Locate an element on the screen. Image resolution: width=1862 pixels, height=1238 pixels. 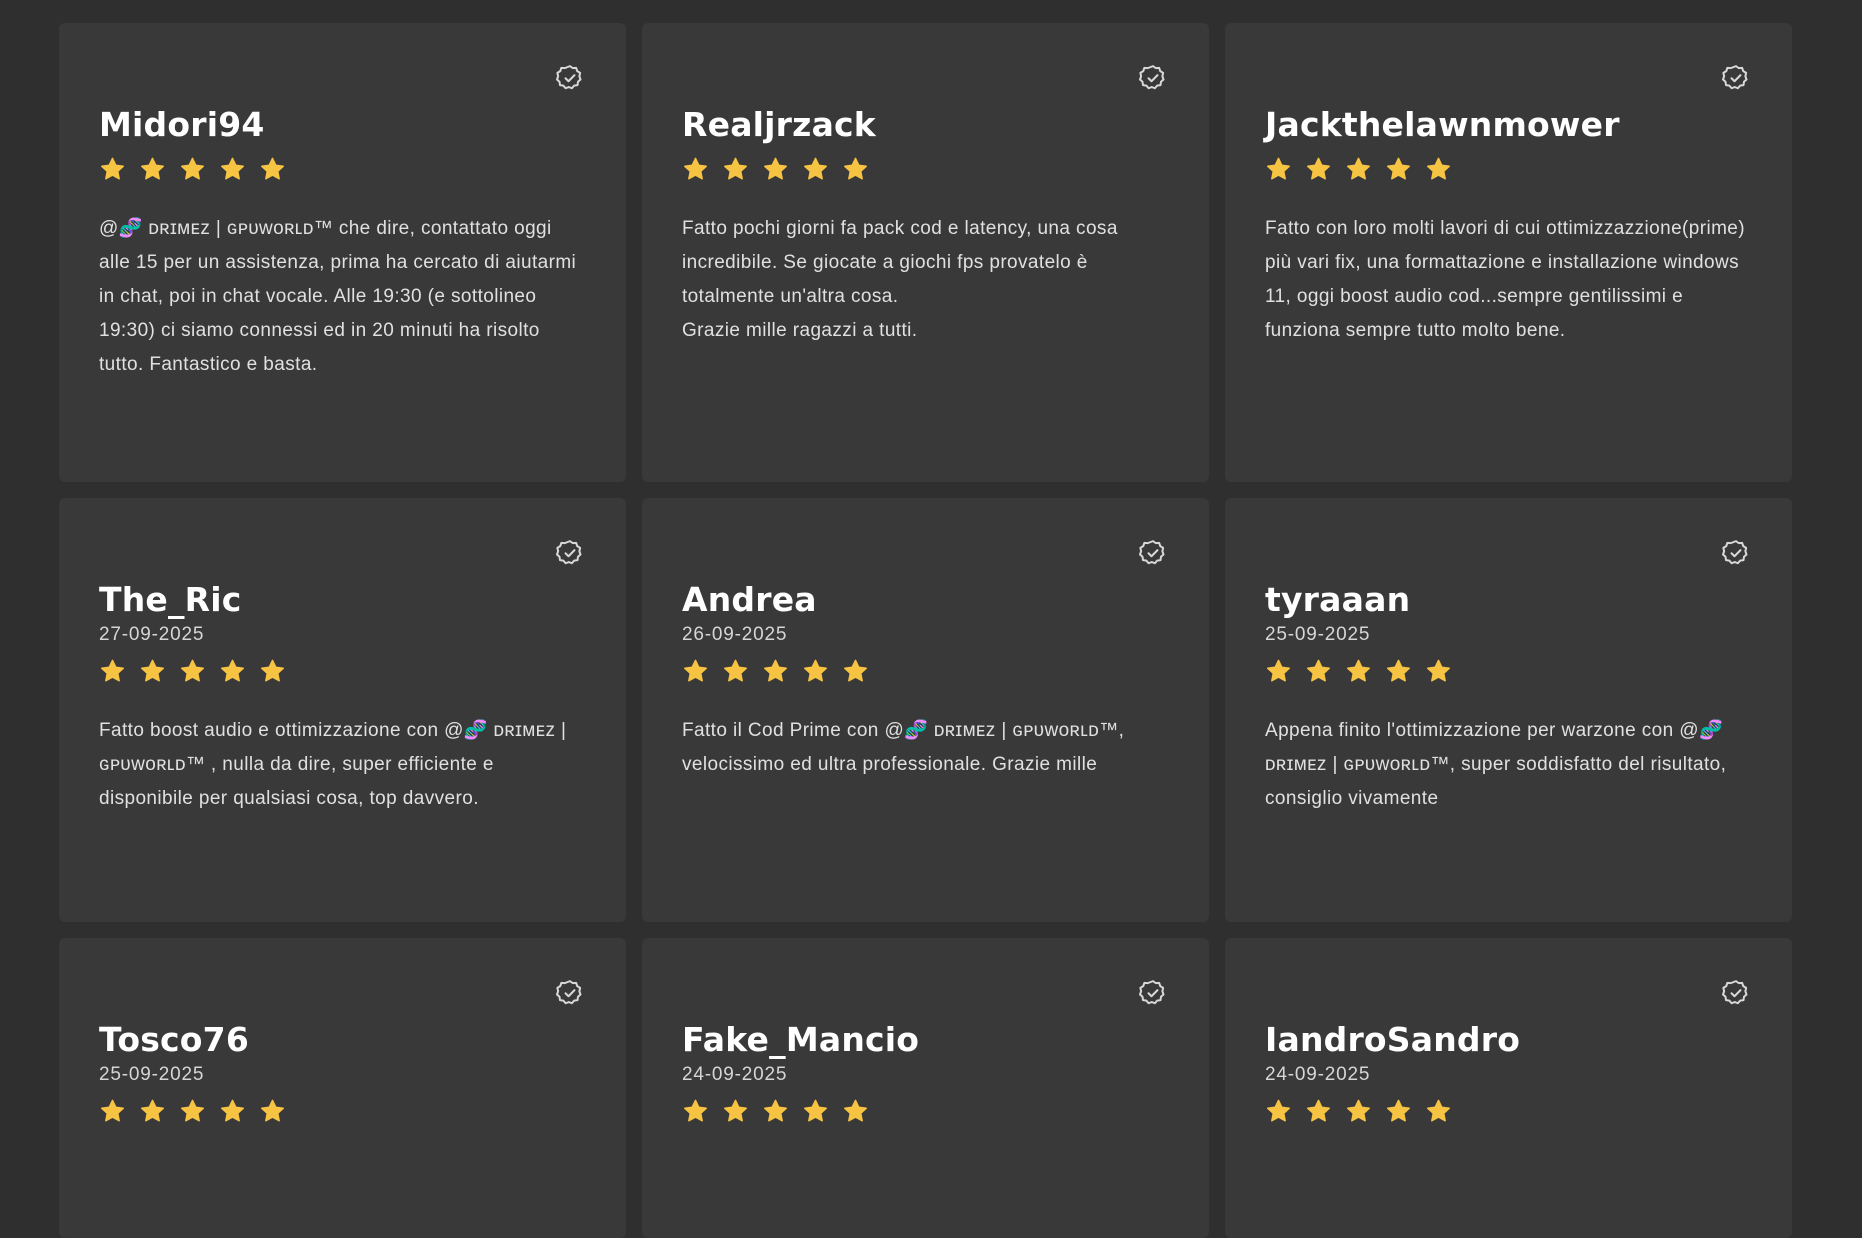
review-card: IandroSandro 24-09-2025 is located at coordinates (1508, 1088).